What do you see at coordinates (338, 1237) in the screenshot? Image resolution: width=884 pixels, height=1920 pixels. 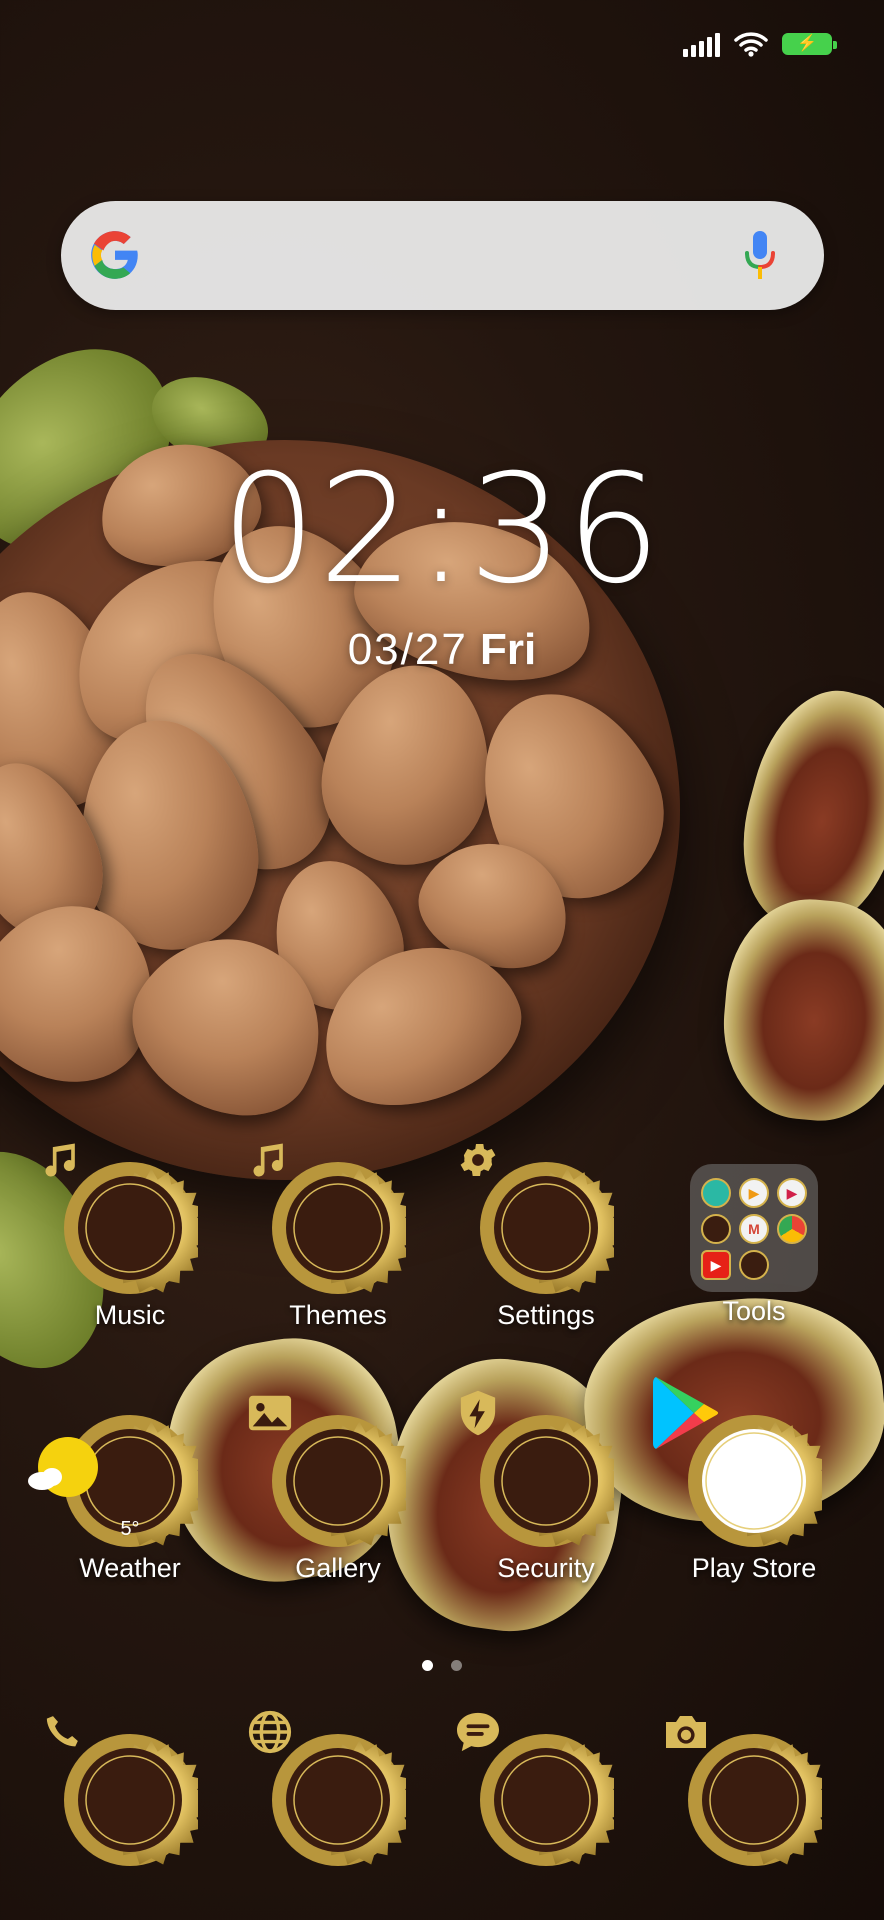 I see `app-themes: Themes` at bounding box center [338, 1237].